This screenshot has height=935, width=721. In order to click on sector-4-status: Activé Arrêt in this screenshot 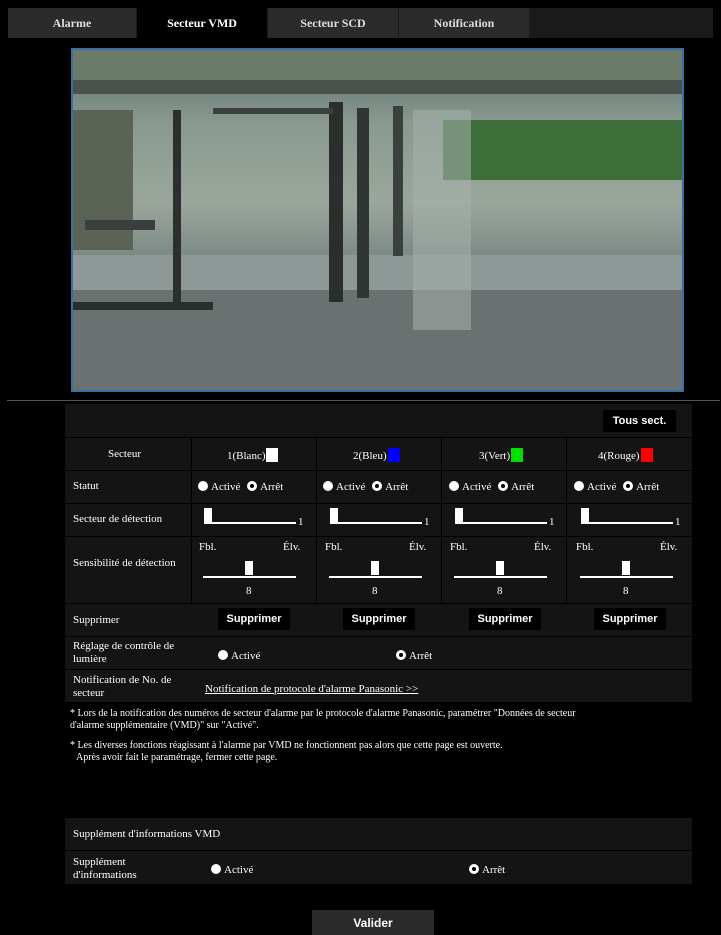, I will do `click(616, 487)`.